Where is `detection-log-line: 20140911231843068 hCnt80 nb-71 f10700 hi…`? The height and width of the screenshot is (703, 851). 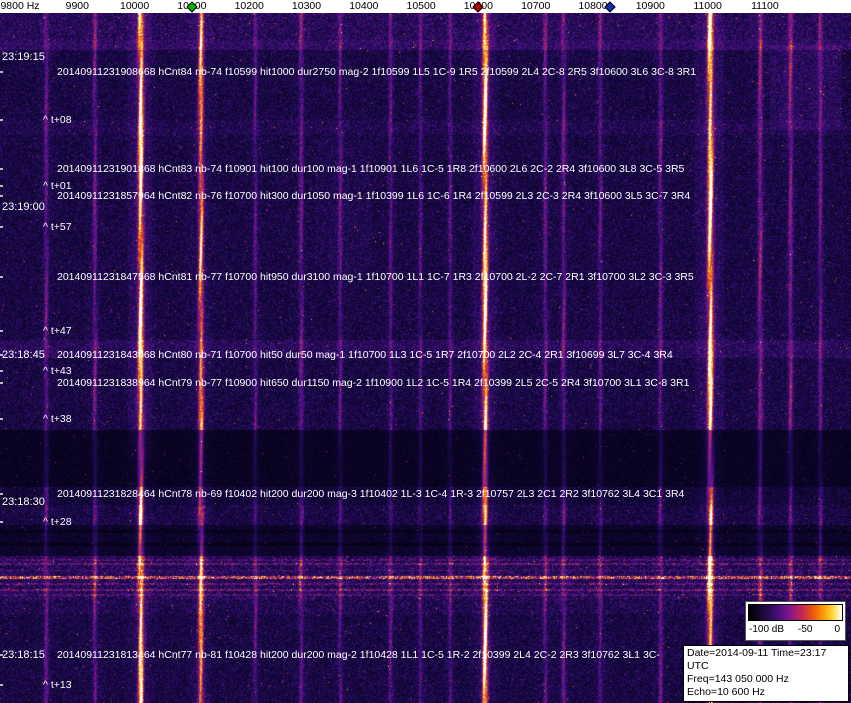 detection-log-line: 20140911231843068 hCnt80 nb-71 f10700 hi… is located at coordinates (365, 355).